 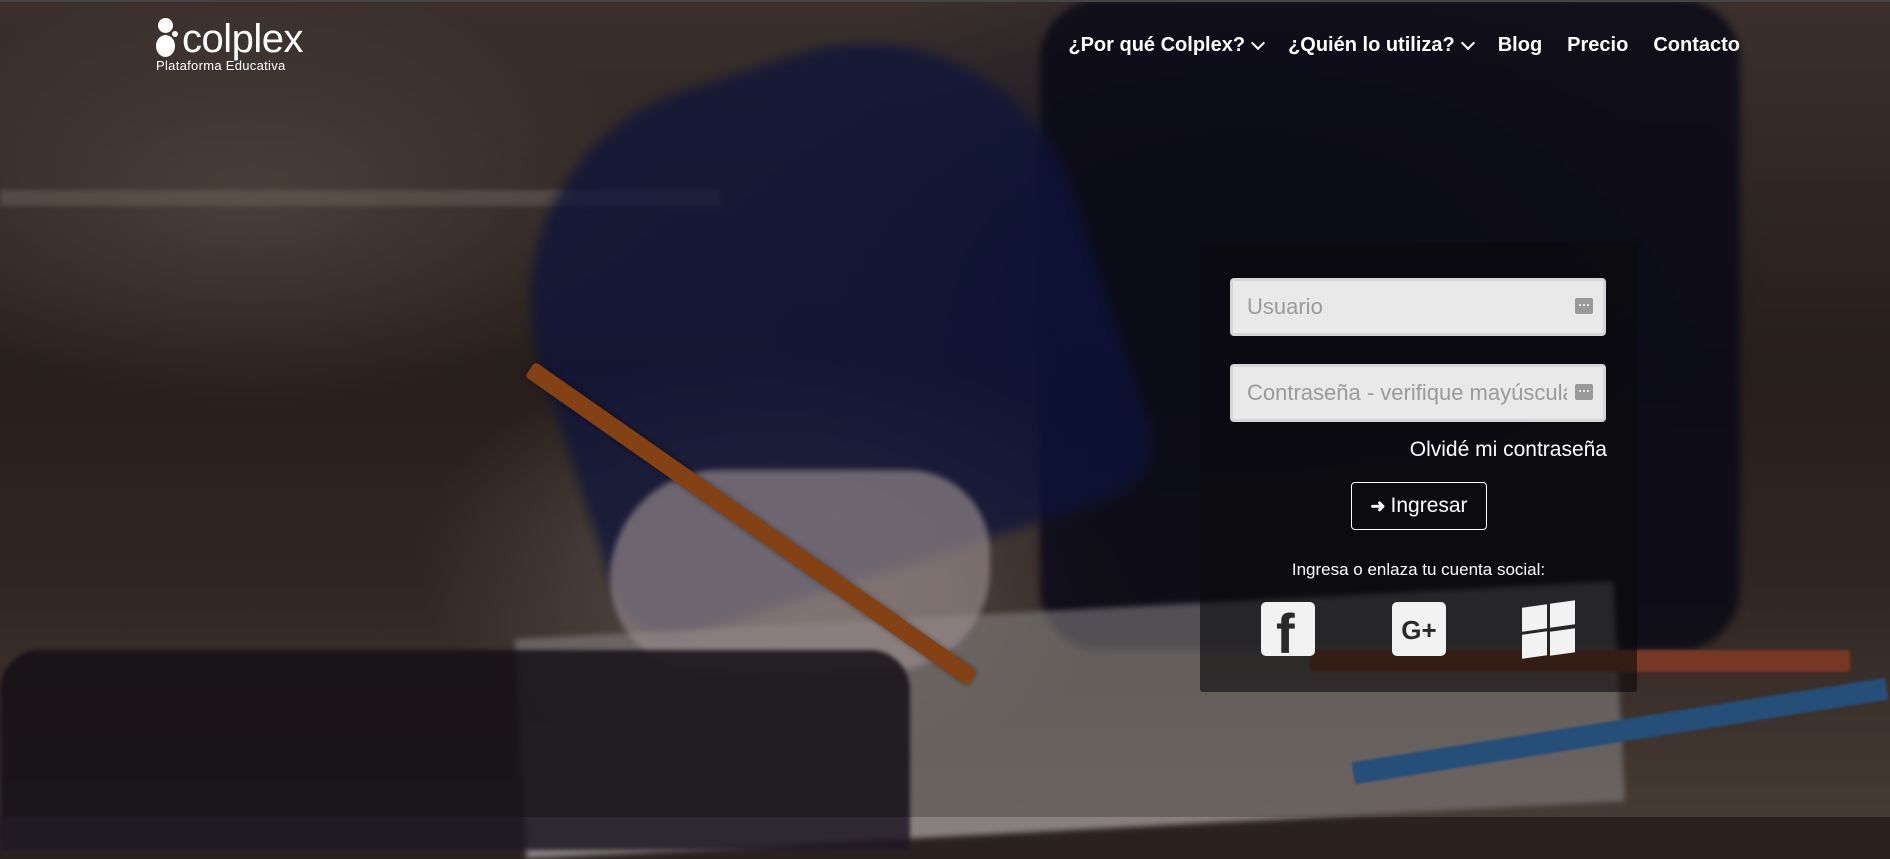 I want to click on nav-item-label: Contacto, so click(x=1696, y=45).